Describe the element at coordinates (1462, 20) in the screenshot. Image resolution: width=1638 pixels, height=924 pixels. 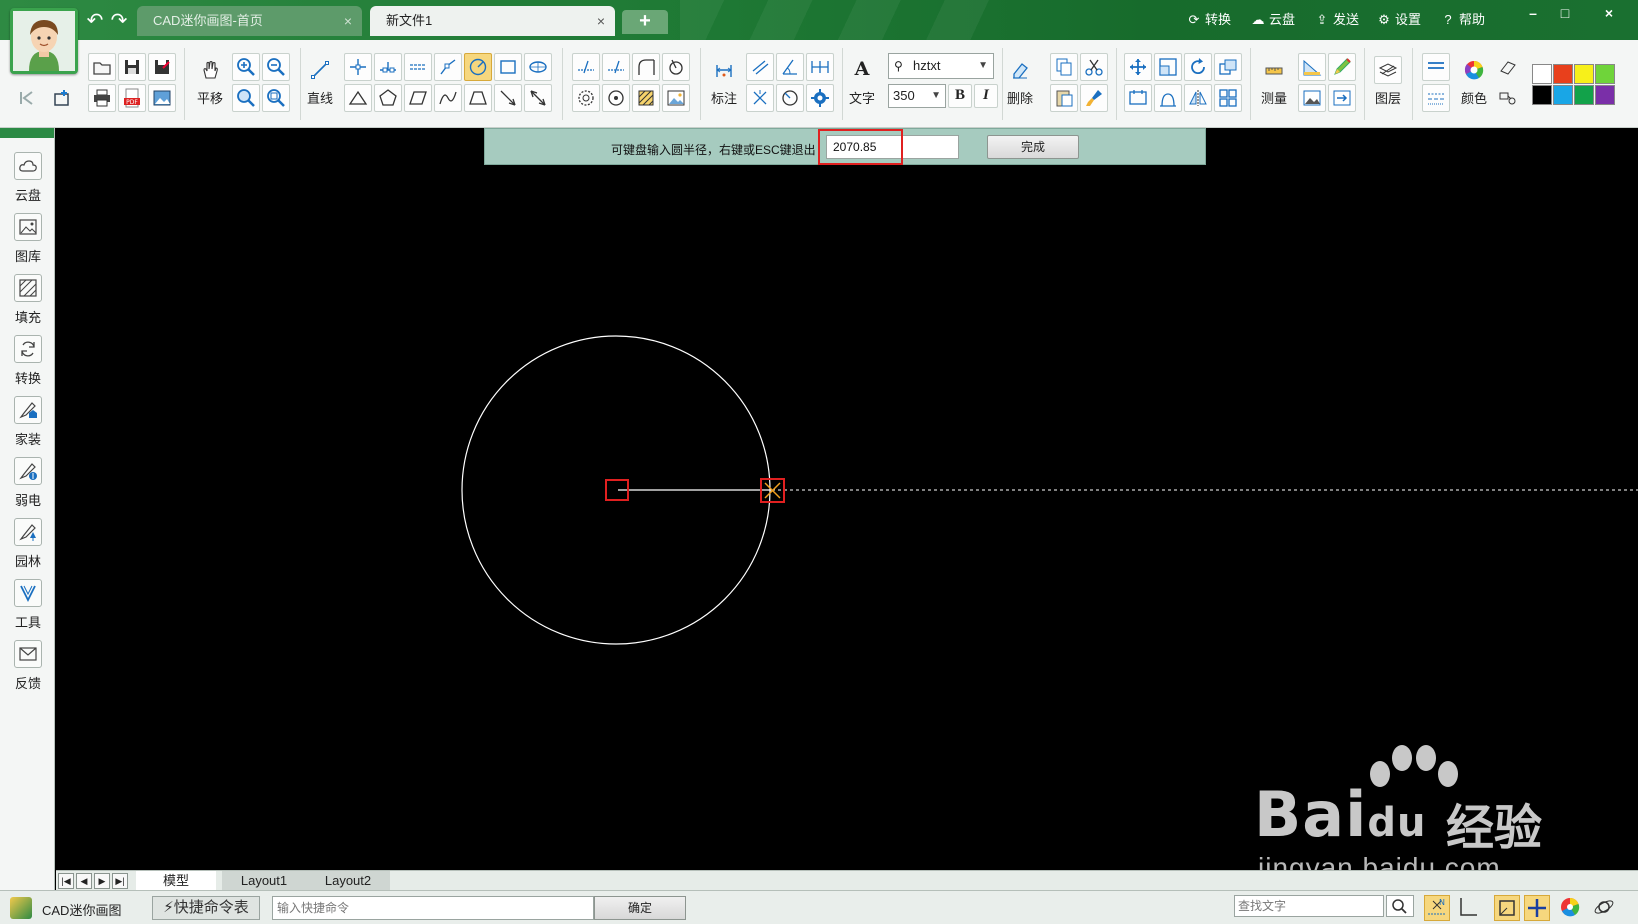
I see `menu-help: ? 帮助` at that location.